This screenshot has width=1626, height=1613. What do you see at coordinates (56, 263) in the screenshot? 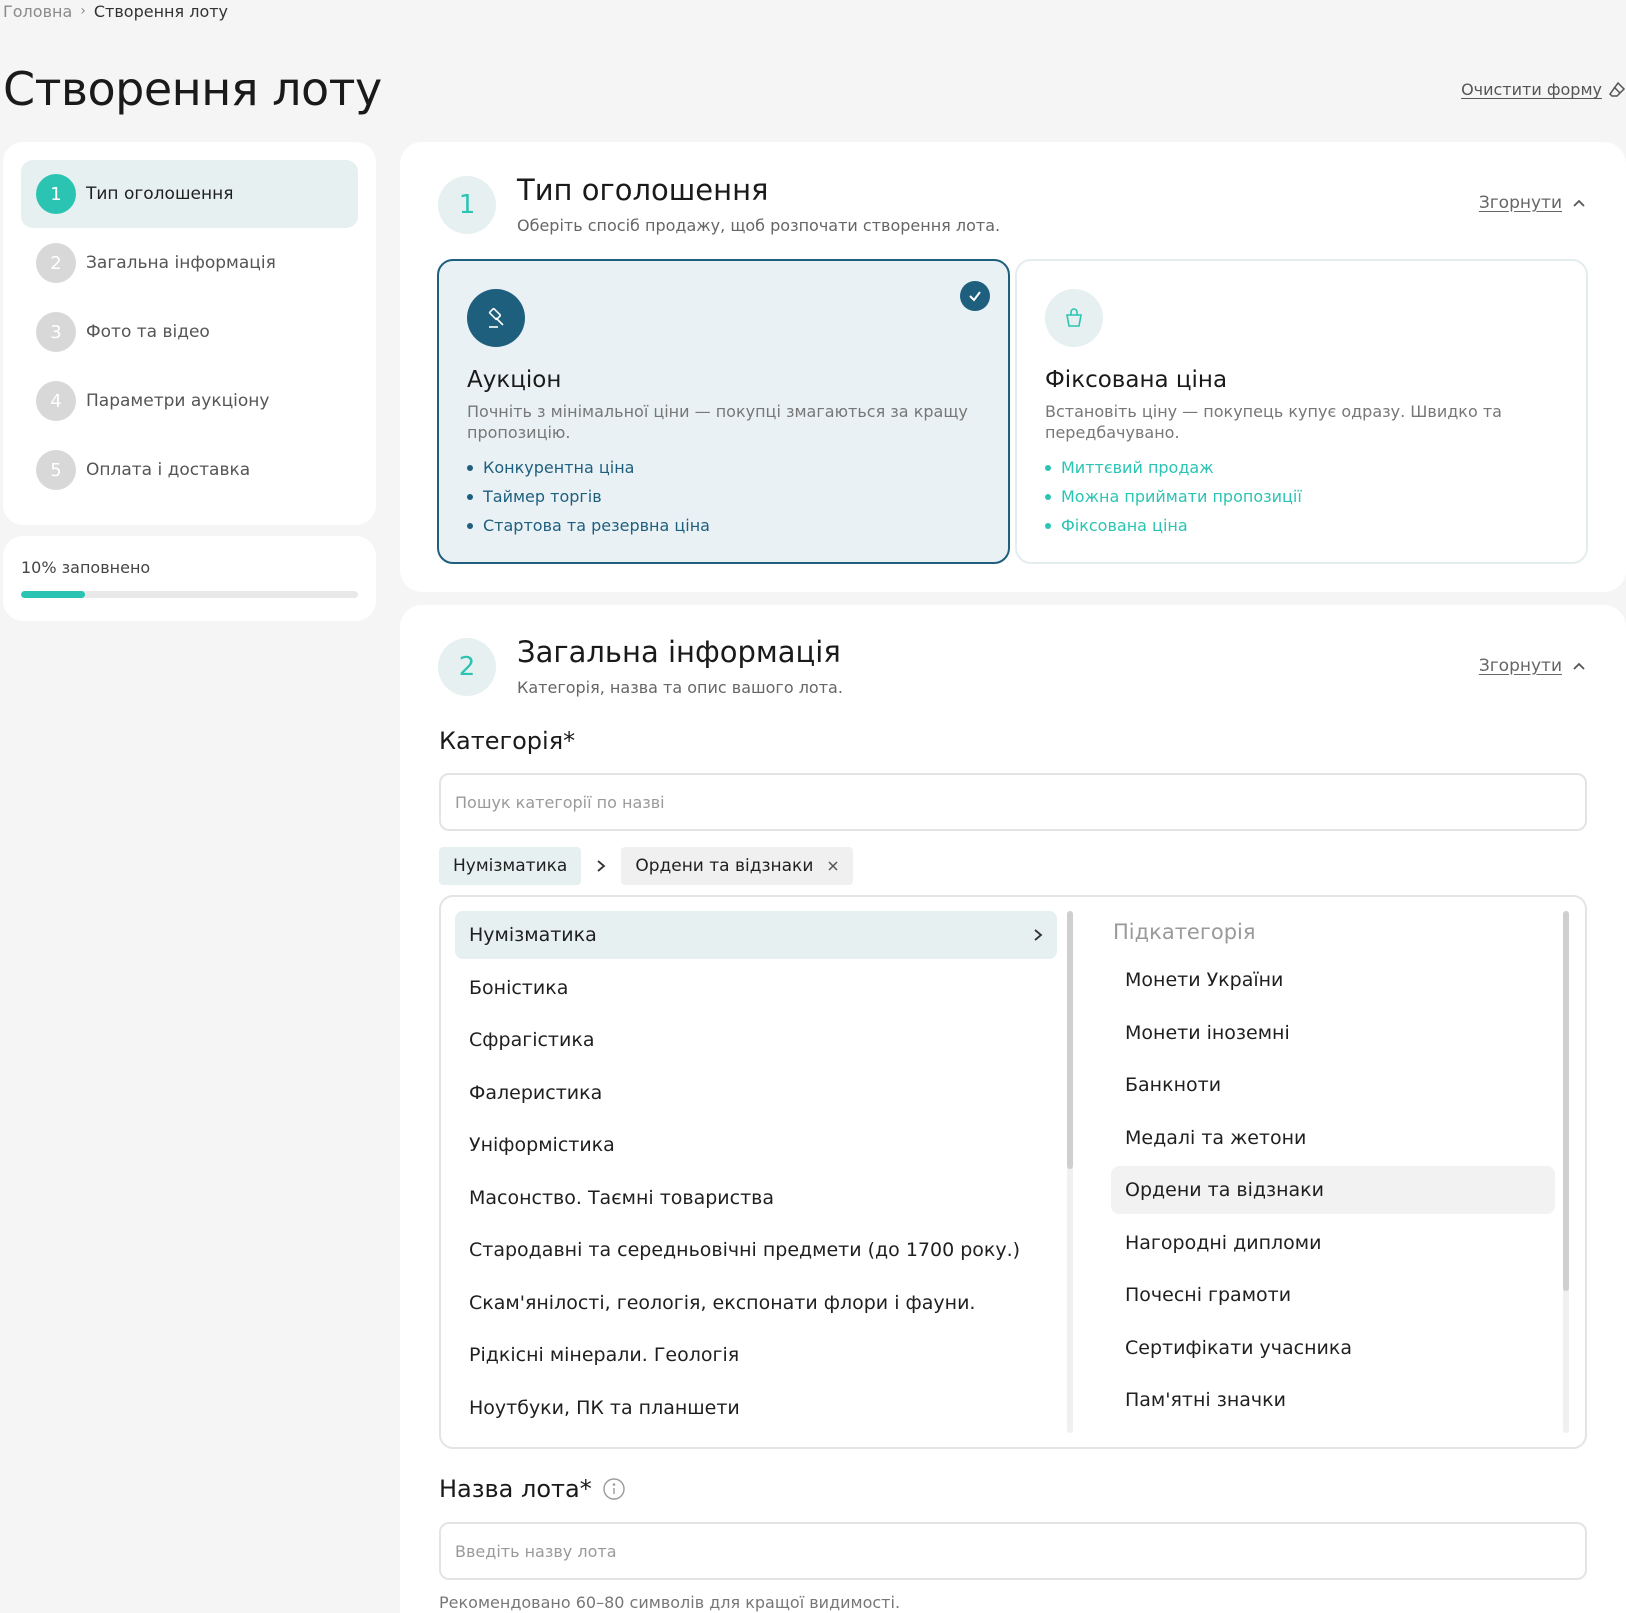
I see `step-number: 2` at bounding box center [56, 263].